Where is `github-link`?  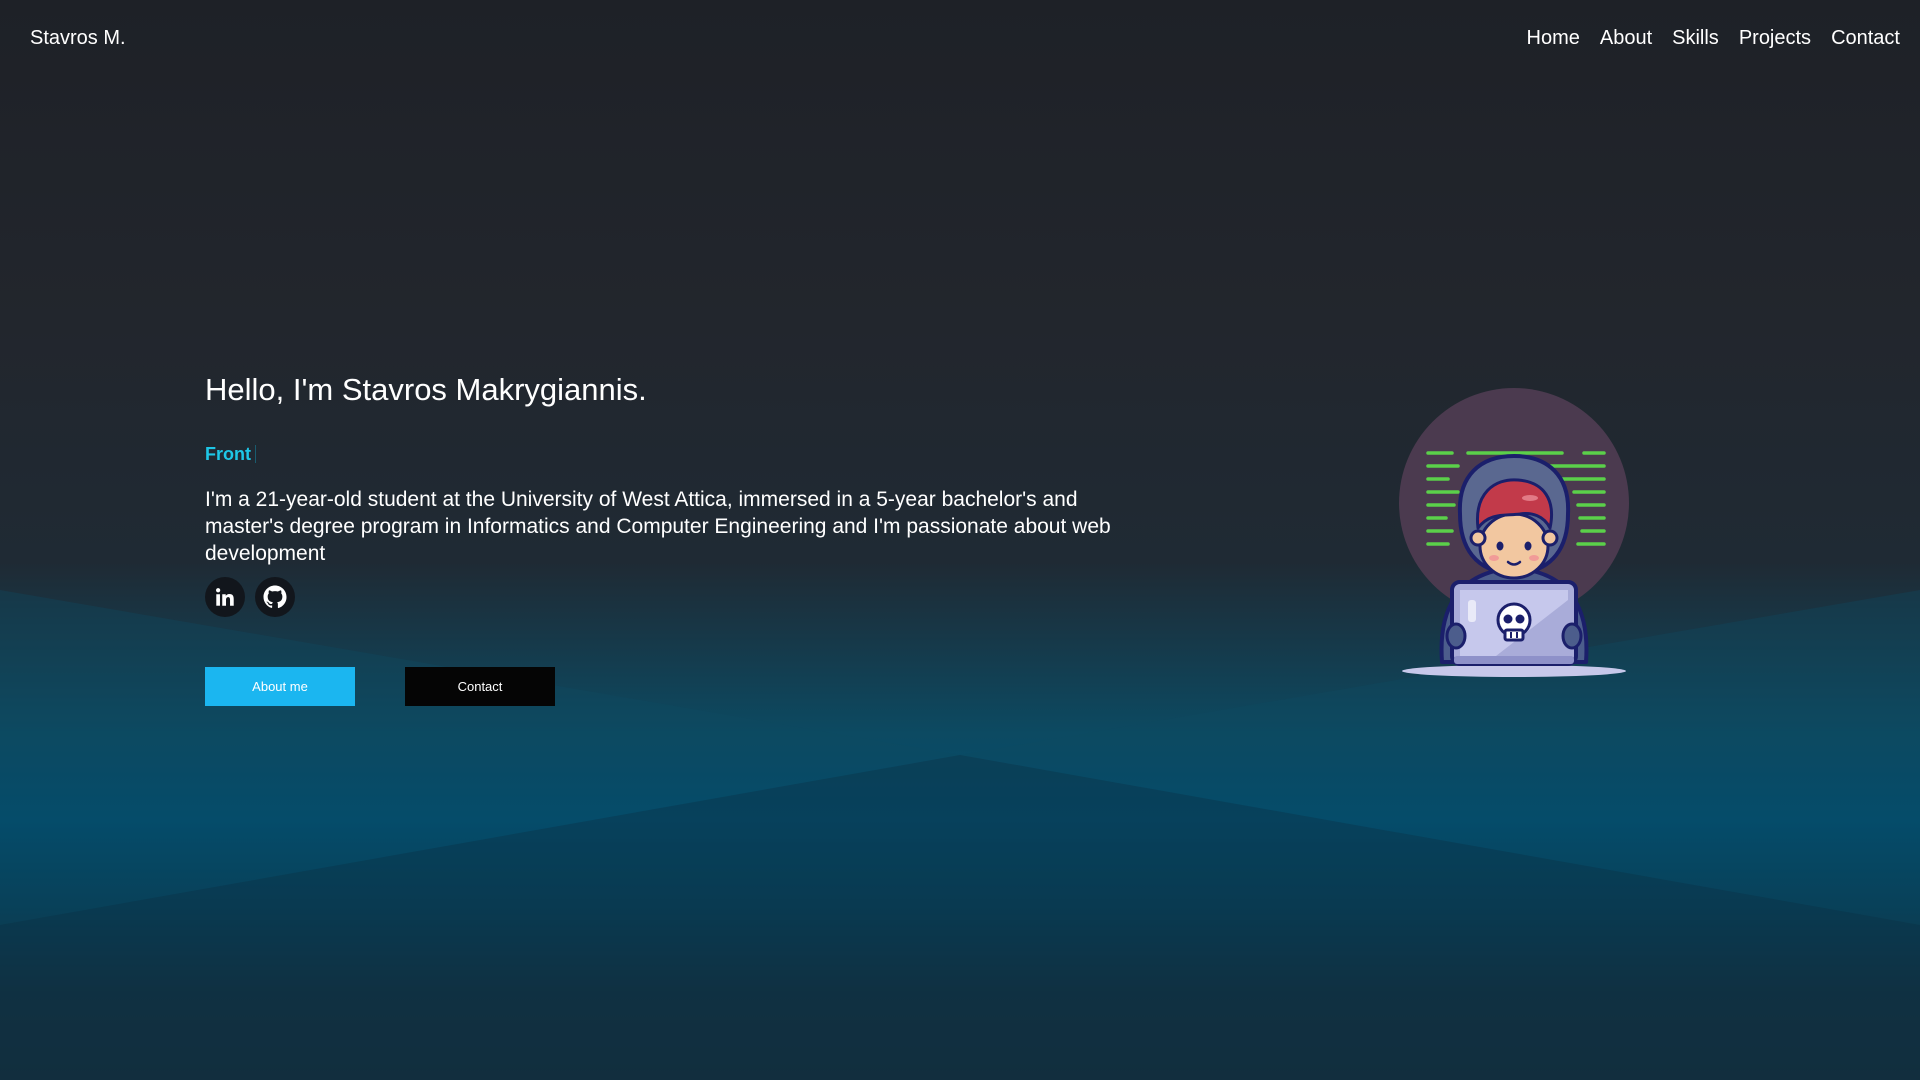 github-link is located at coordinates (275, 597).